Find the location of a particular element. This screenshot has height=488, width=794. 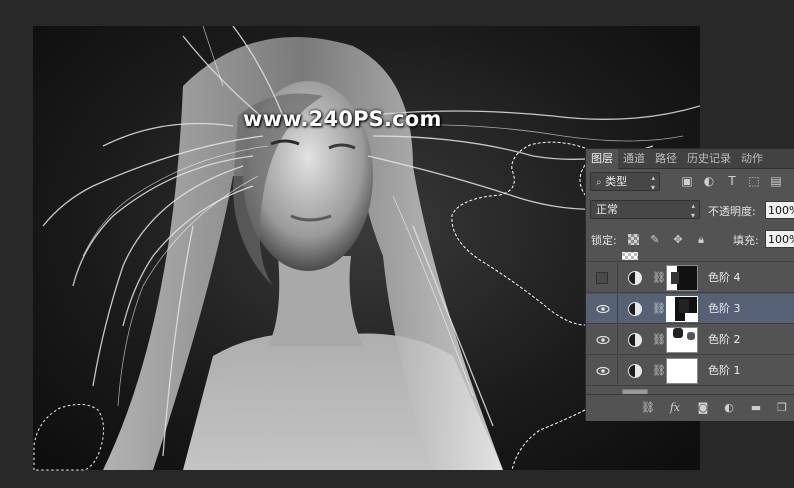

tab-actions: 动作 is located at coordinates (752, 159).